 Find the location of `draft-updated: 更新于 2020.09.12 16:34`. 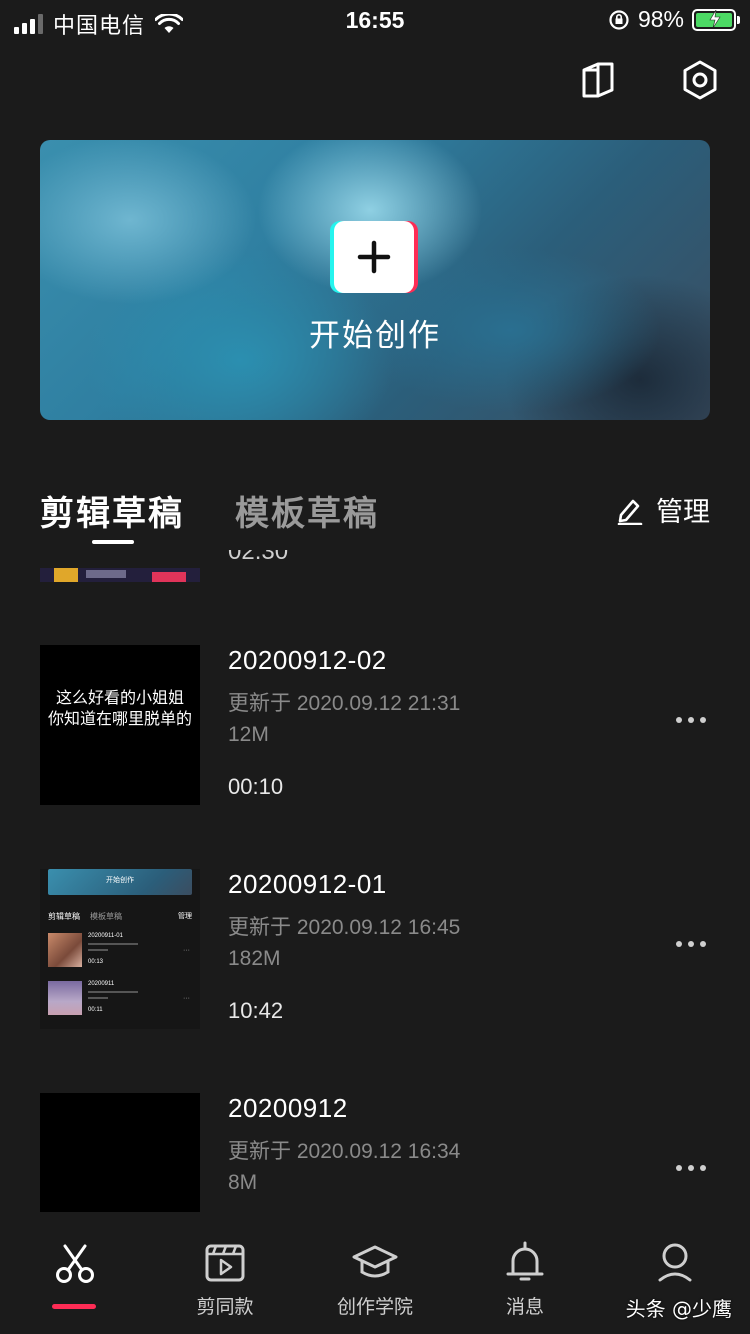

draft-updated: 更新于 2020.09.12 16:34 is located at coordinates (344, 1151).